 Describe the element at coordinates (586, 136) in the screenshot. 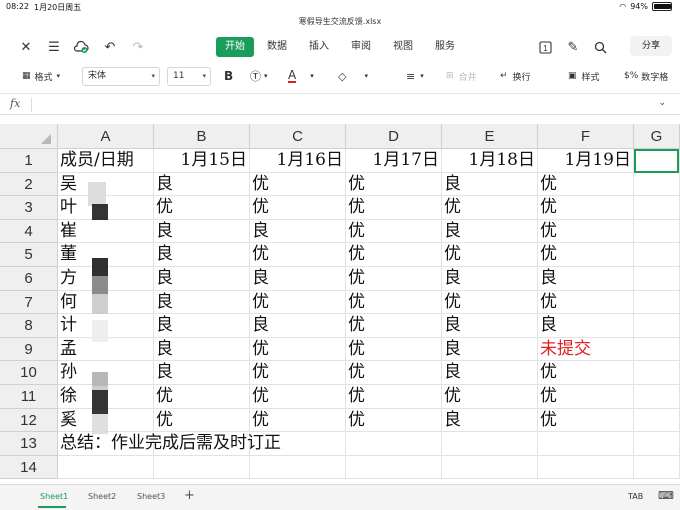

I see `column-header-f: F` at that location.